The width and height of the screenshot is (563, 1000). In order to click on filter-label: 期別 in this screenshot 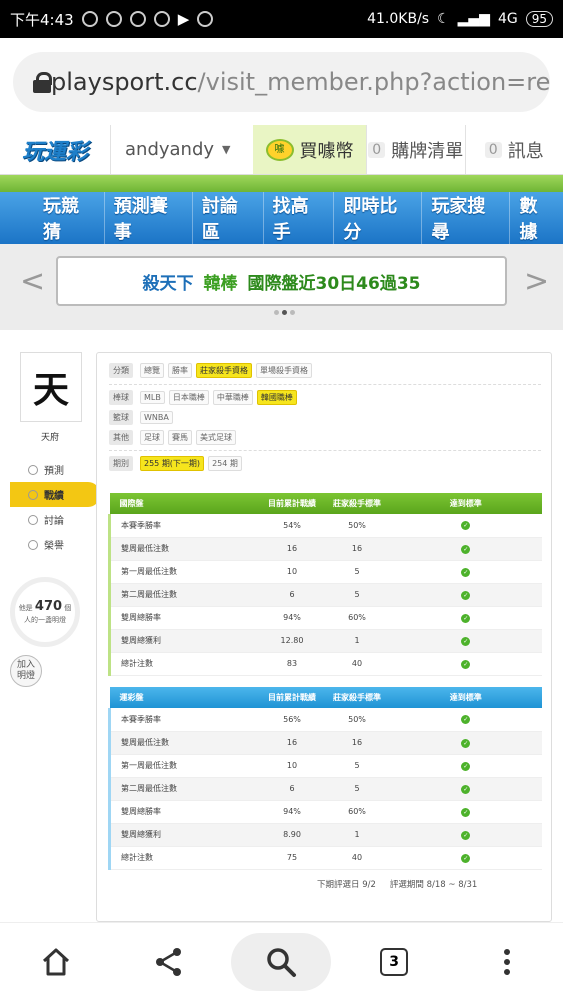, I will do `click(121, 463)`.